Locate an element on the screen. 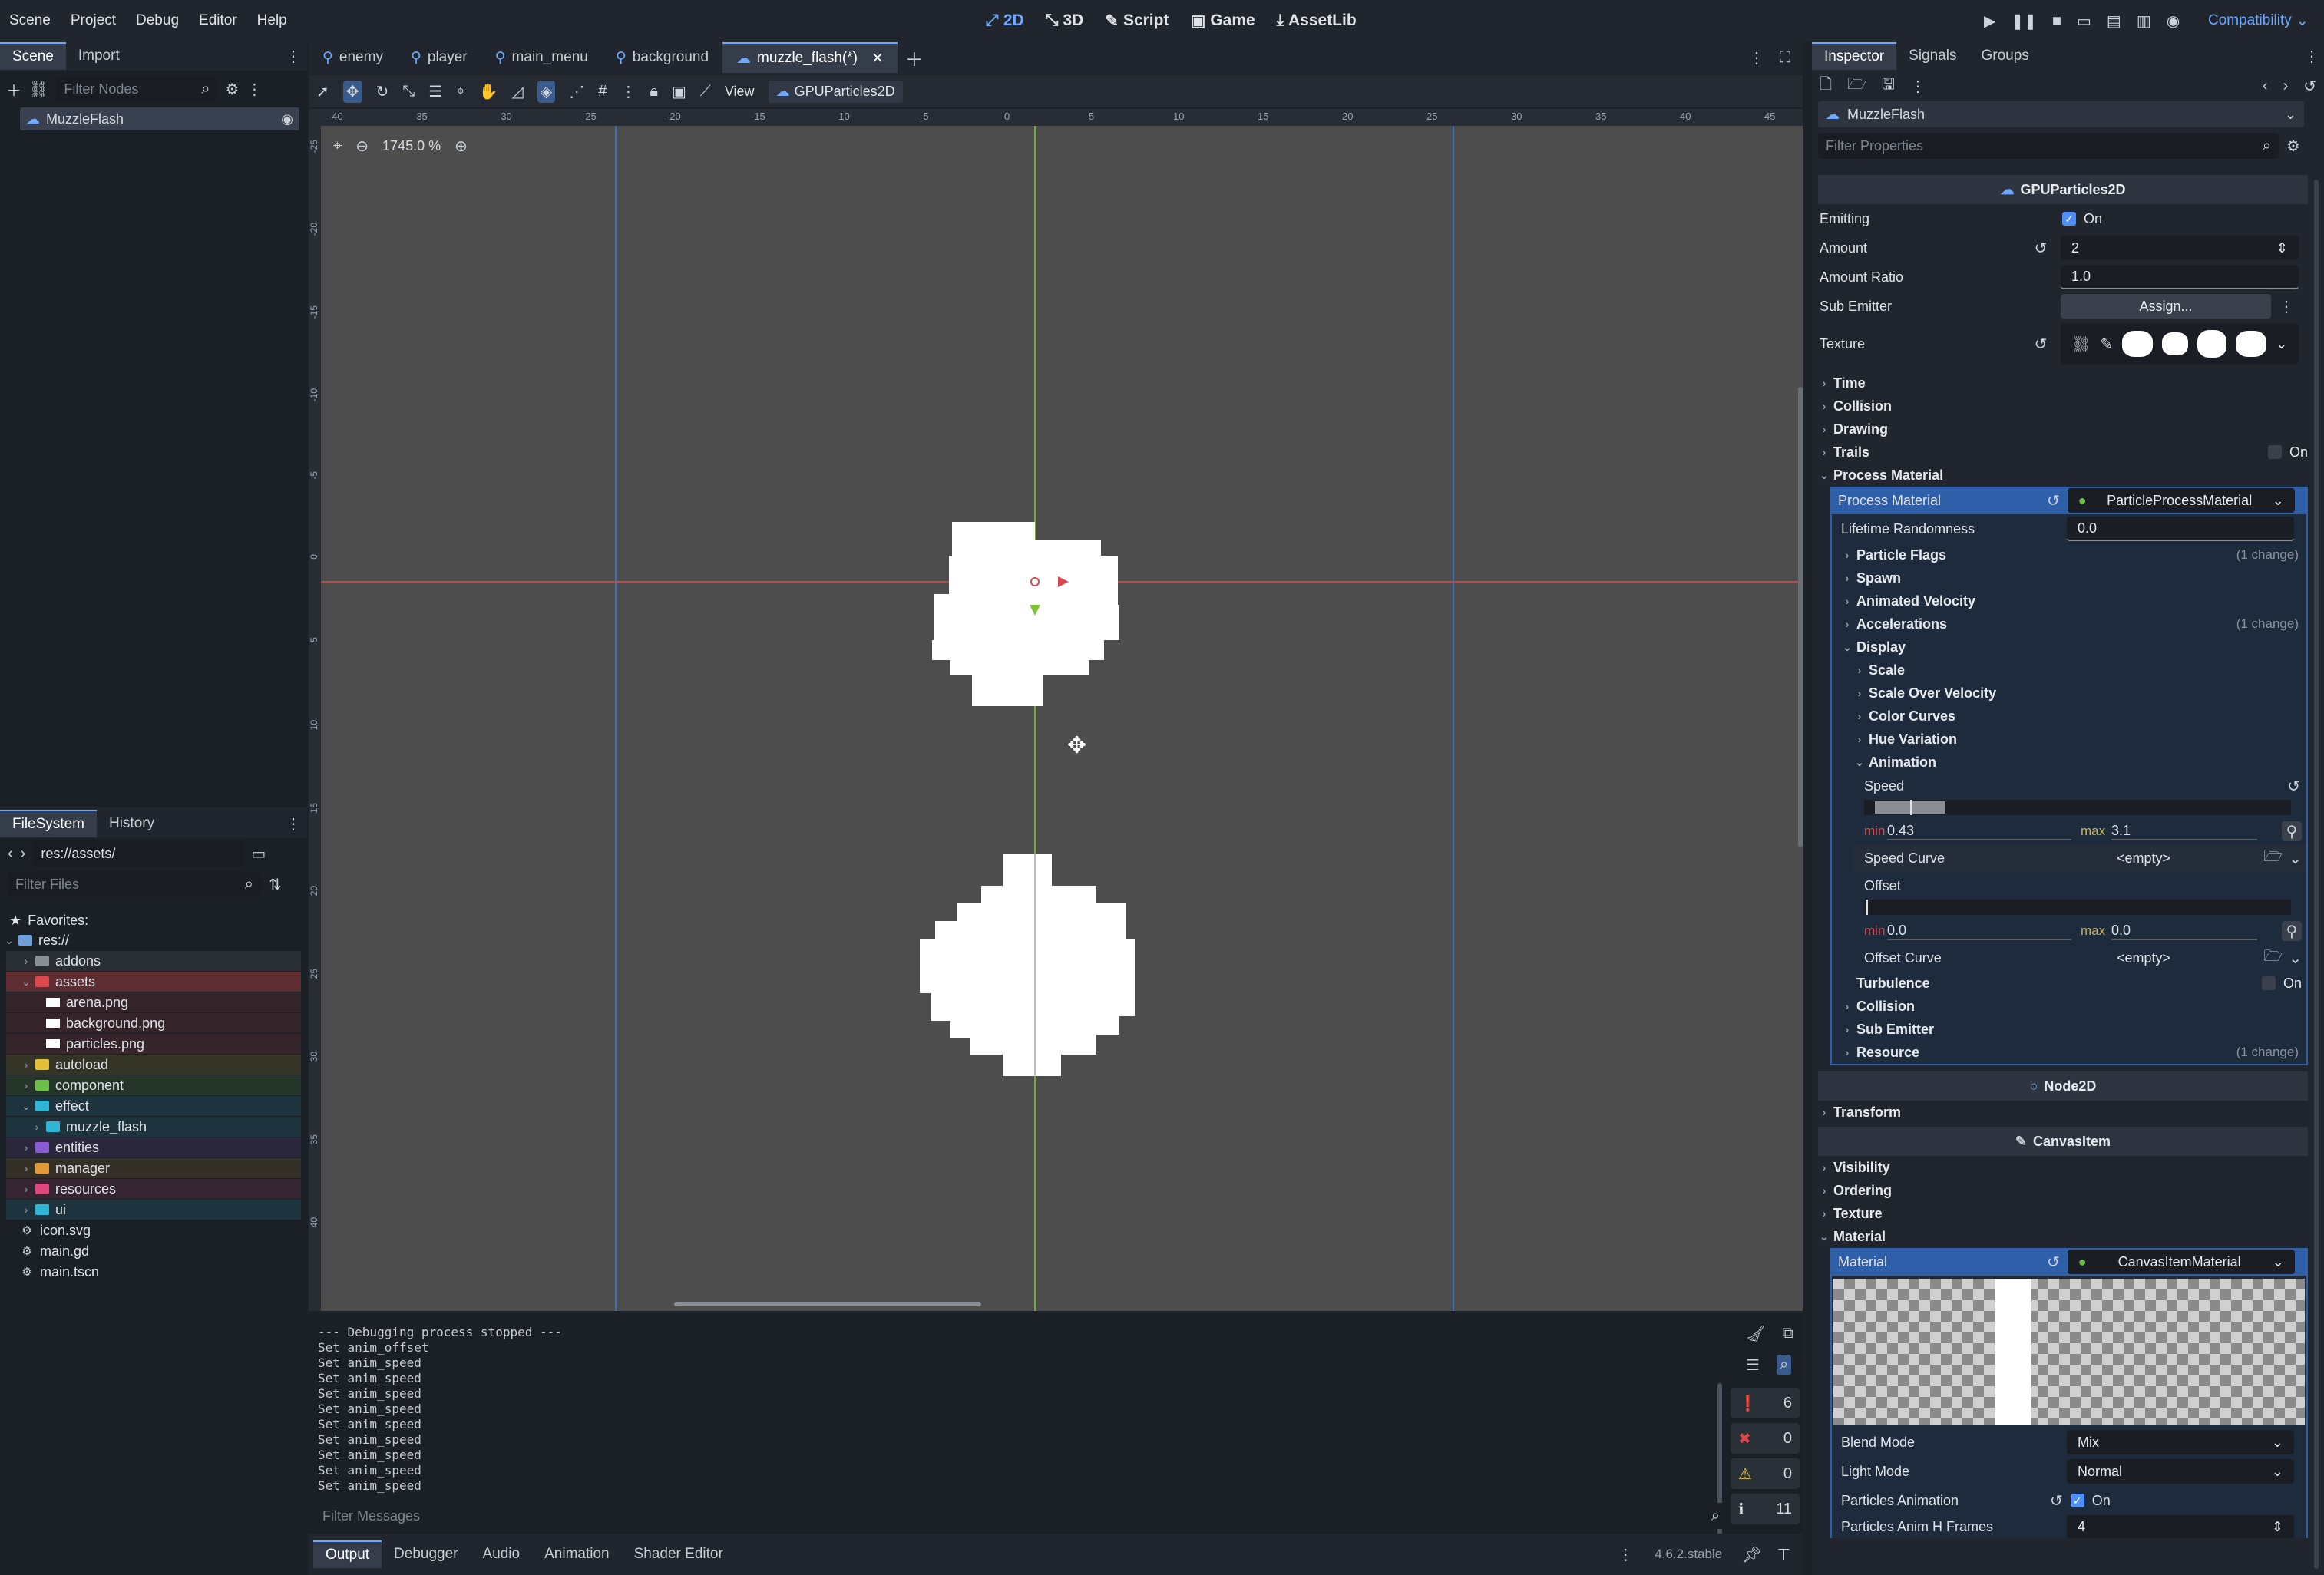 The height and width of the screenshot is (1575, 2324). section-transform: › Transform is located at coordinates (2063, 1113).